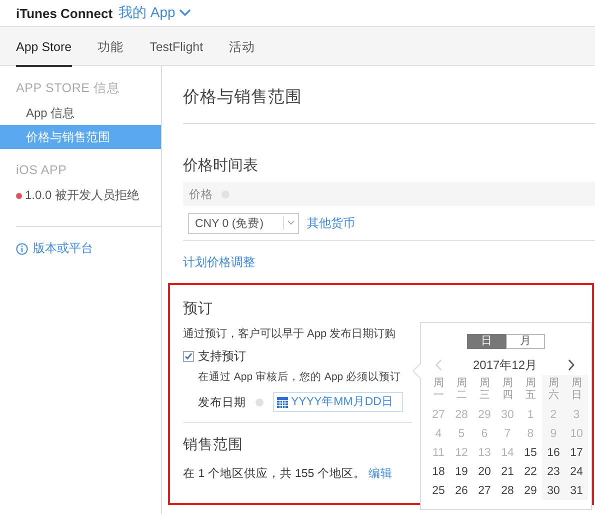 The width and height of the screenshot is (595, 514). Describe the element at coordinates (242, 47) in the screenshot. I see `nav-tab: 活动` at that location.